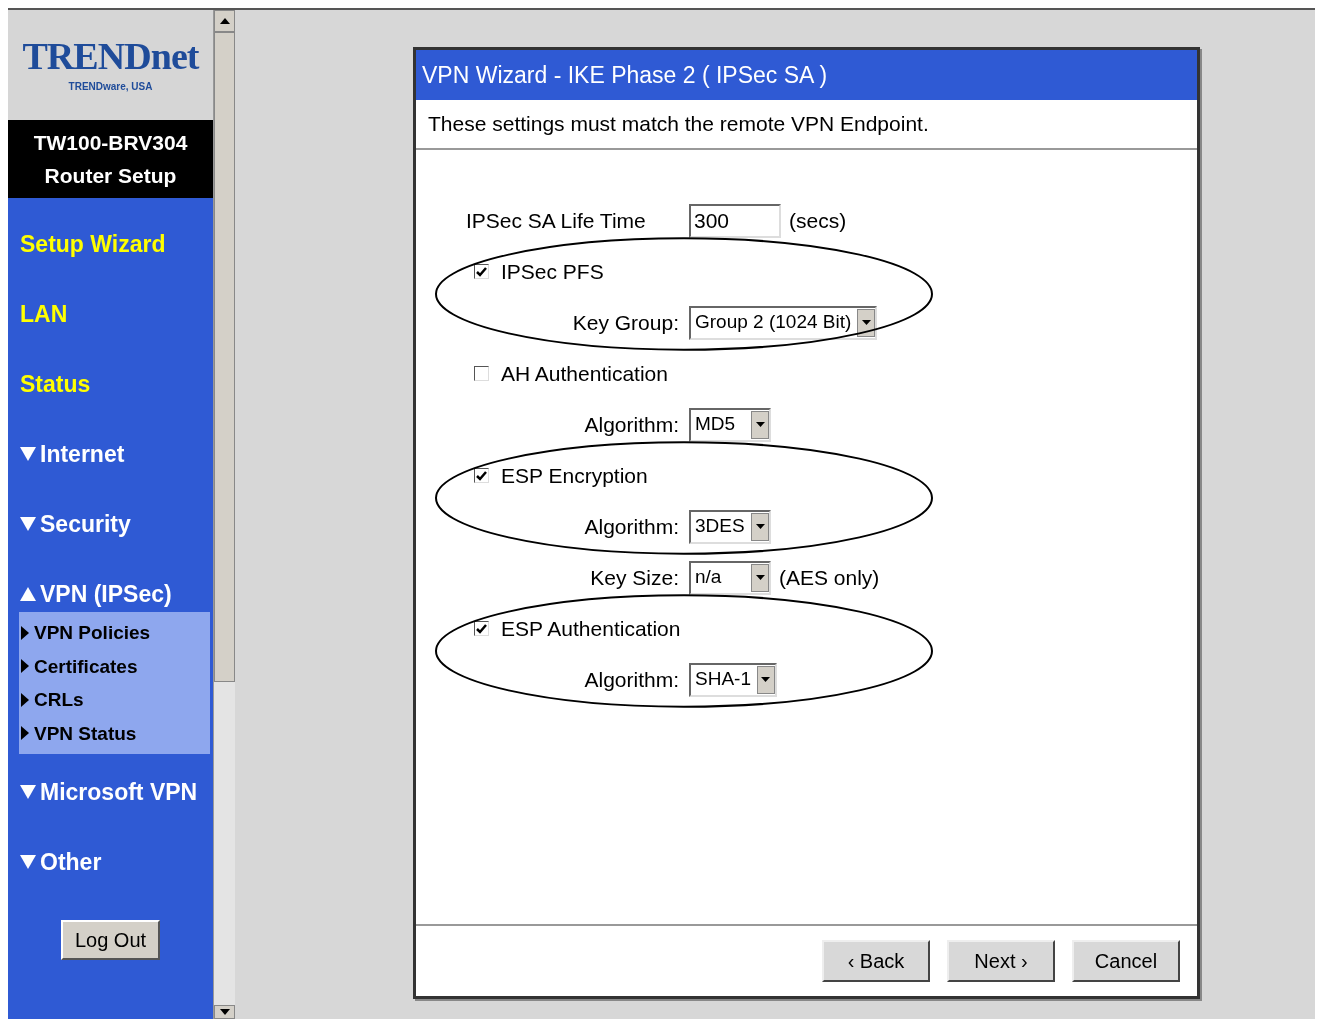 This screenshot has width=1319, height=1019. I want to click on checkbox-label: ESP Encryption, so click(574, 475).